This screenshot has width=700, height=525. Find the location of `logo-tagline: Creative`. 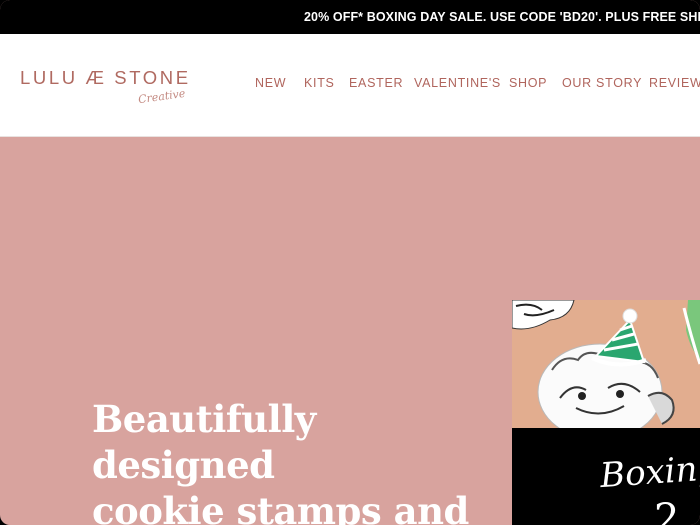

logo-tagline: Creative is located at coordinates (162, 96).